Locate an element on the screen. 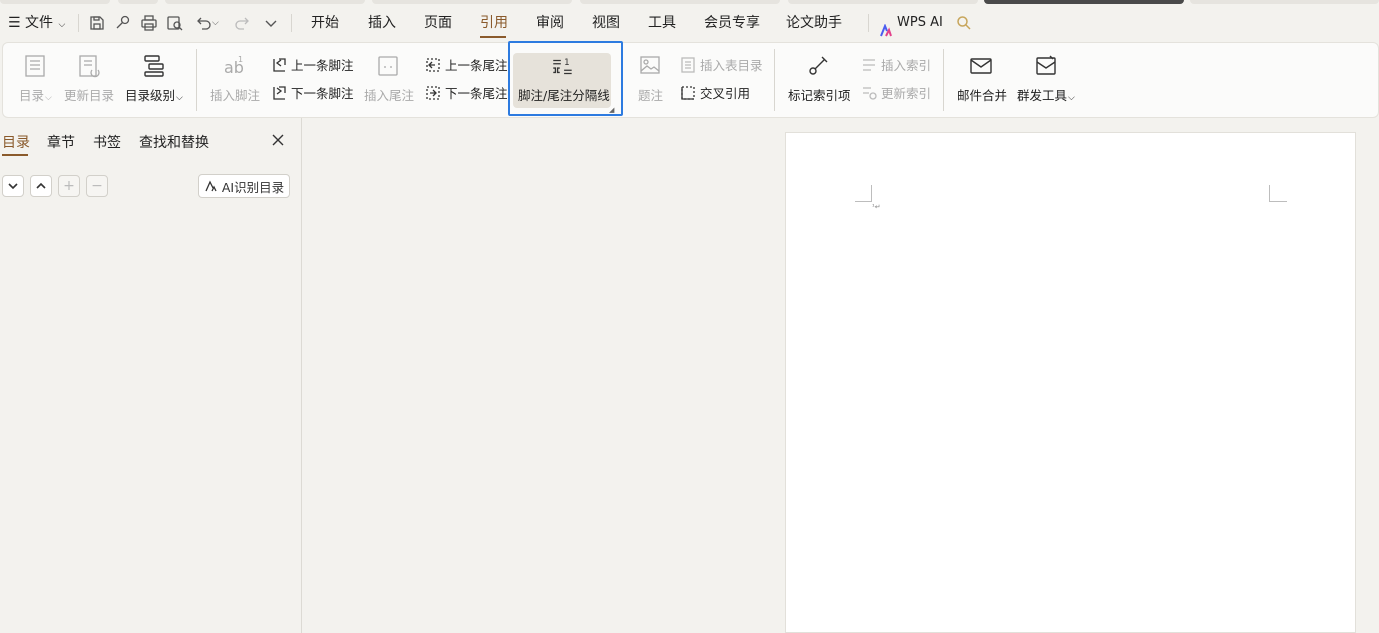 This screenshot has height=633, width=1379. footnote-separator-button: 脚注/尾注分隔线 is located at coordinates (564, 94).